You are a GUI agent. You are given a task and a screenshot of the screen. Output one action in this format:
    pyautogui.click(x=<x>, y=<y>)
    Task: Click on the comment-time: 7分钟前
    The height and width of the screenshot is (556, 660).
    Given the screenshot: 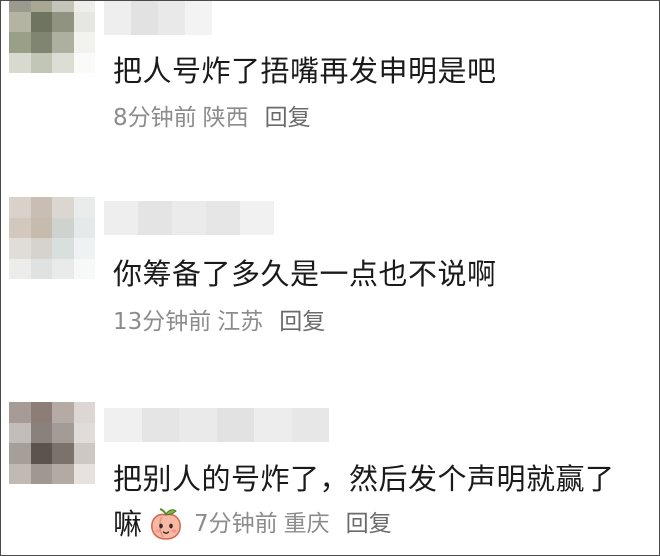 What is the action you would take?
    pyautogui.click(x=236, y=524)
    